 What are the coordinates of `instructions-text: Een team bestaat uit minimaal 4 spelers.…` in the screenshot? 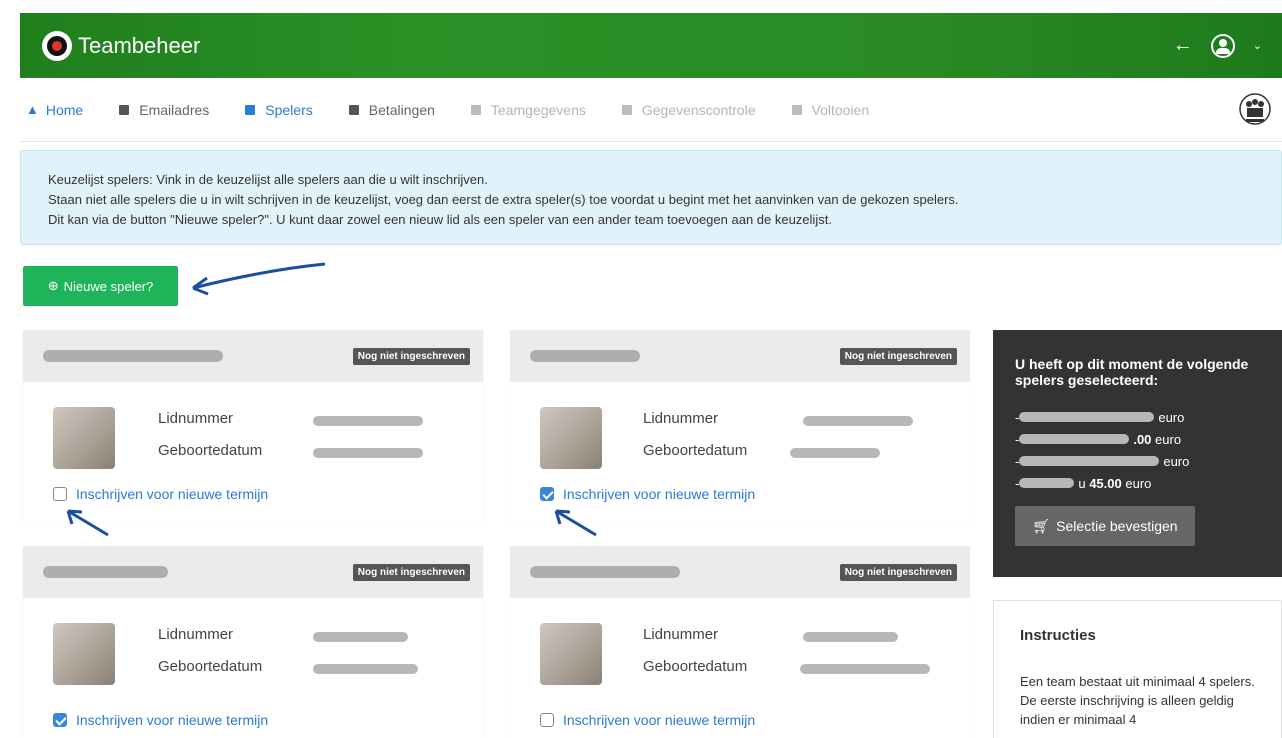 It's located at (1137, 700).